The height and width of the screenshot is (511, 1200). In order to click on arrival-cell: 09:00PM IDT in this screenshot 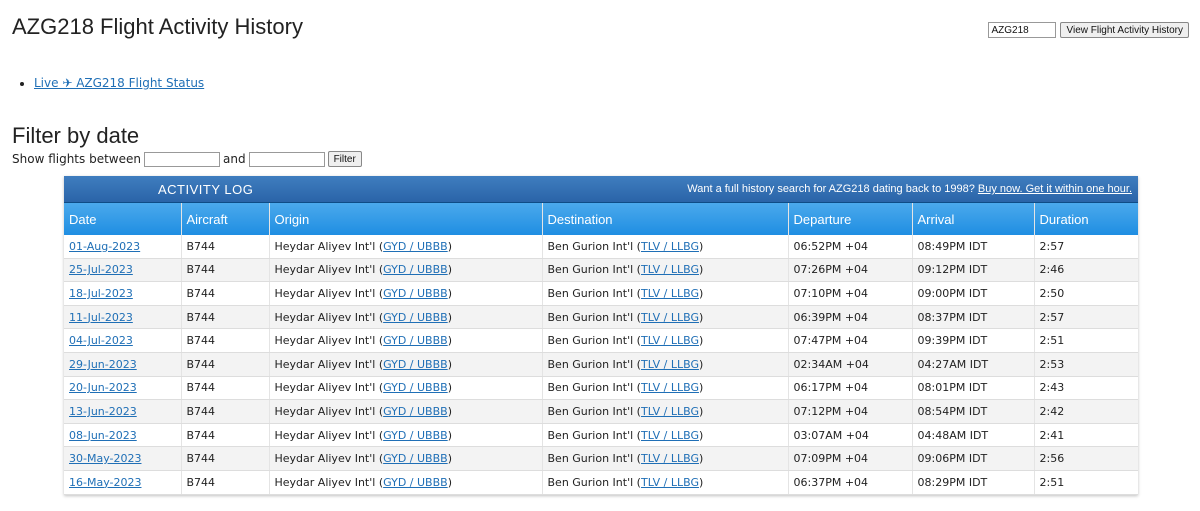, I will do `click(972, 293)`.